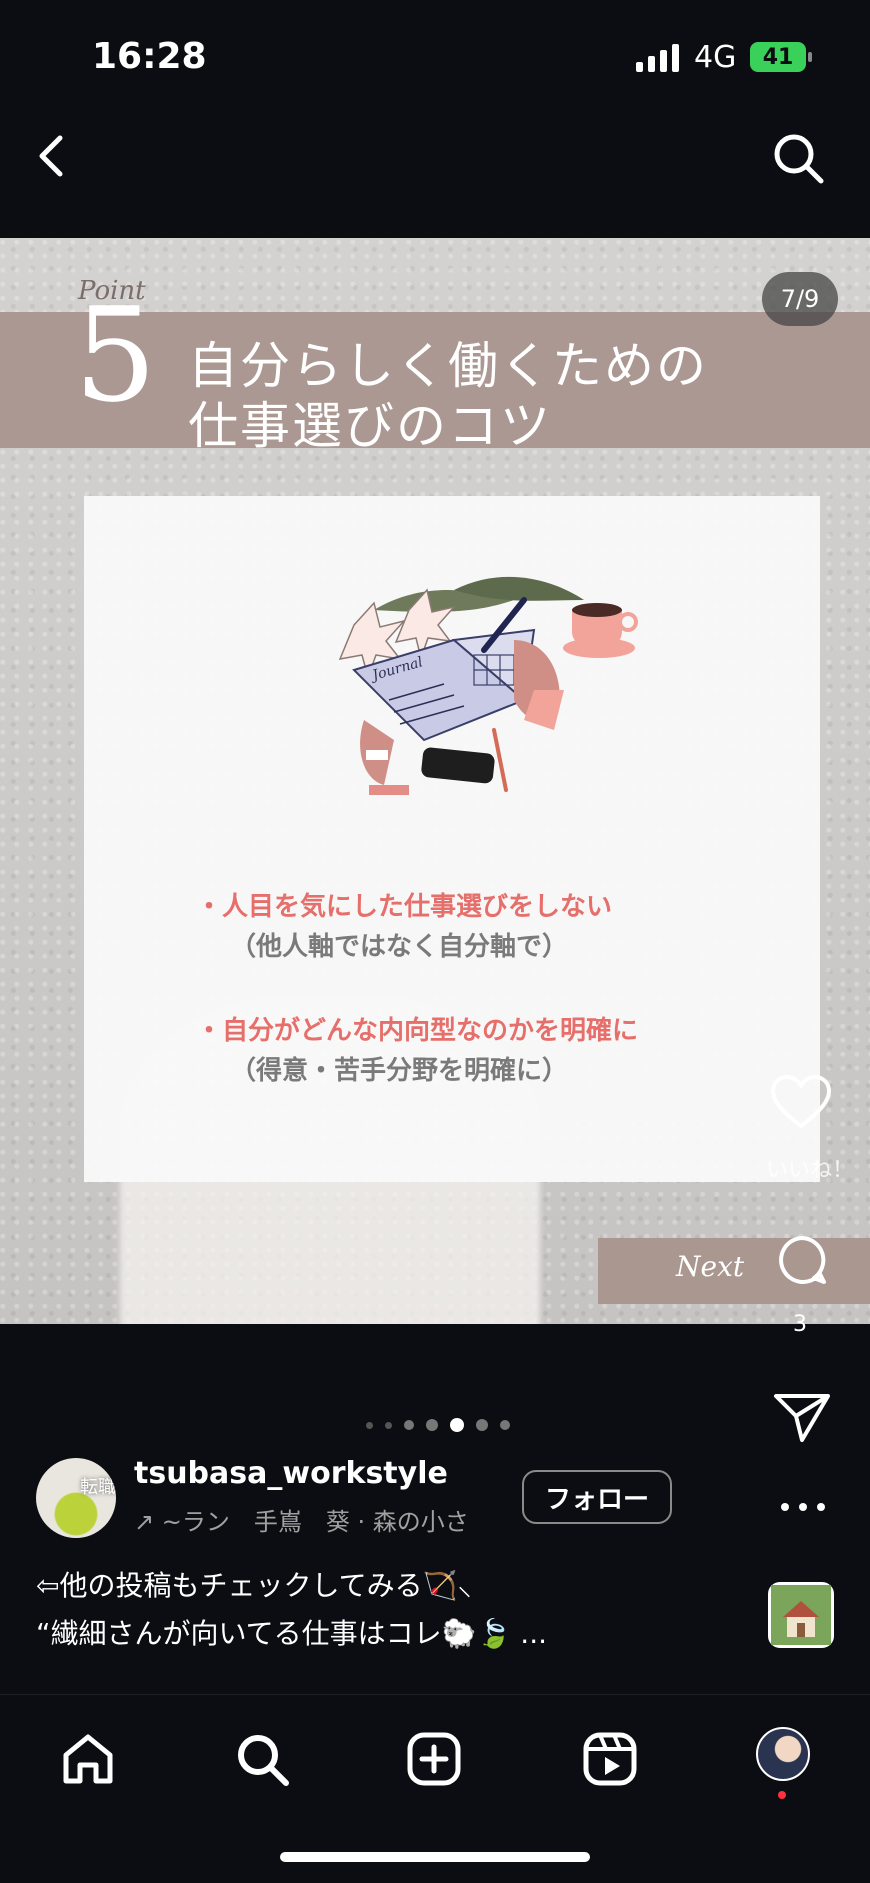  Describe the element at coordinates (801, 1102) in the screenshot. I see `heart-icon` at that location.